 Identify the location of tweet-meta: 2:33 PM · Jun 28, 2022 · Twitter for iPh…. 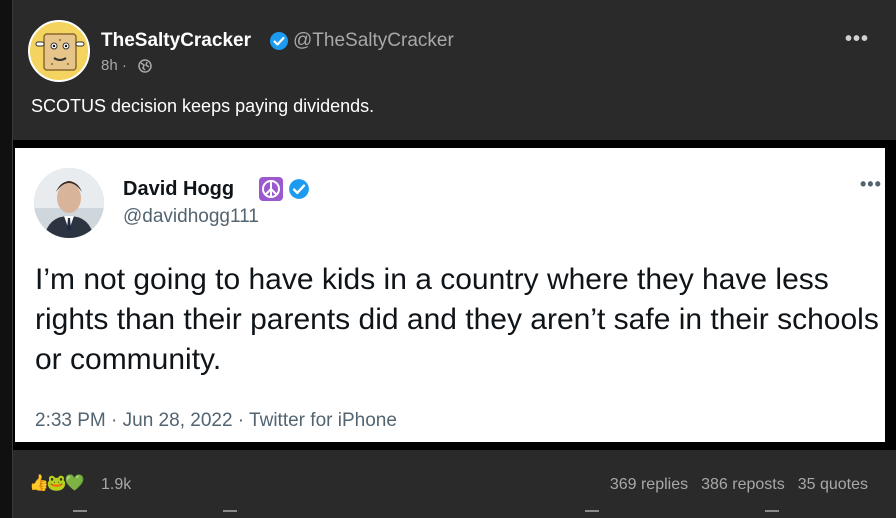
(216, 420).